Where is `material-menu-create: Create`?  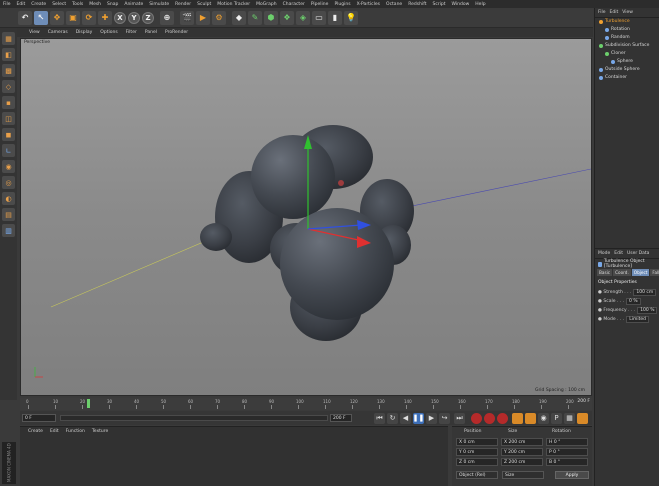 material-menu-create: Create is located at coordinates (35, 431).